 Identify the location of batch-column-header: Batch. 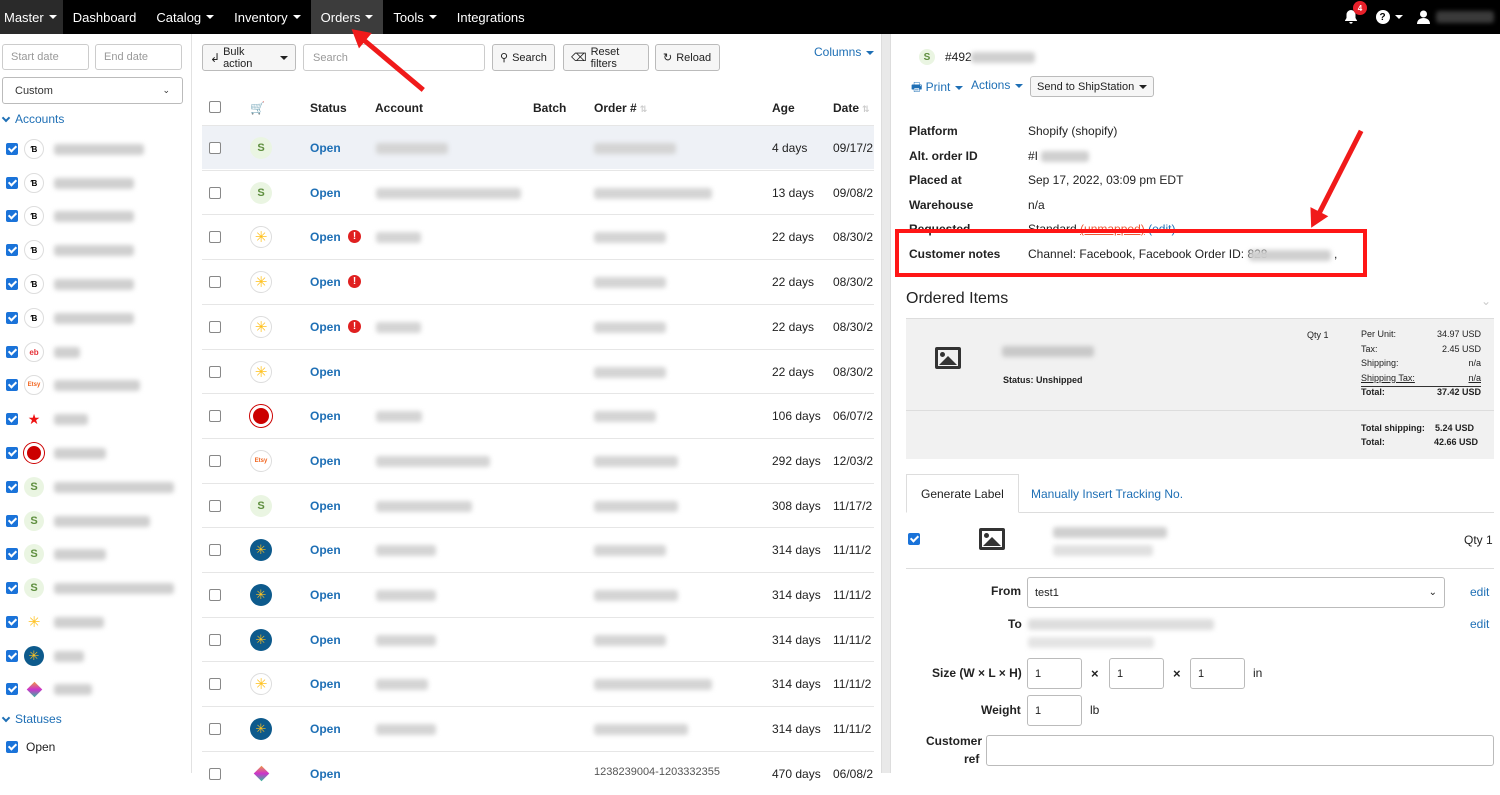
(549, 108).